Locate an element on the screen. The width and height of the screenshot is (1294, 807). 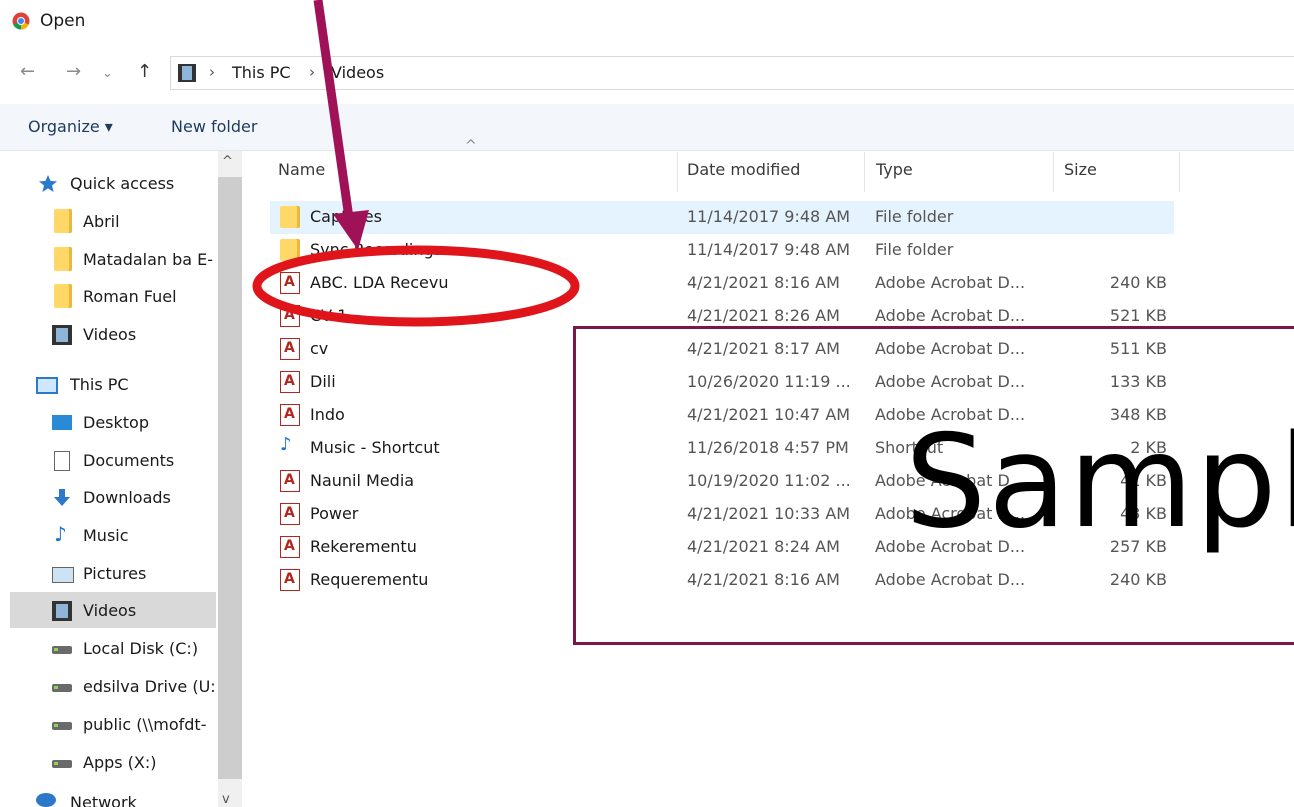
sidebar-item-documents: Documents is located at coordinates (113, 460).